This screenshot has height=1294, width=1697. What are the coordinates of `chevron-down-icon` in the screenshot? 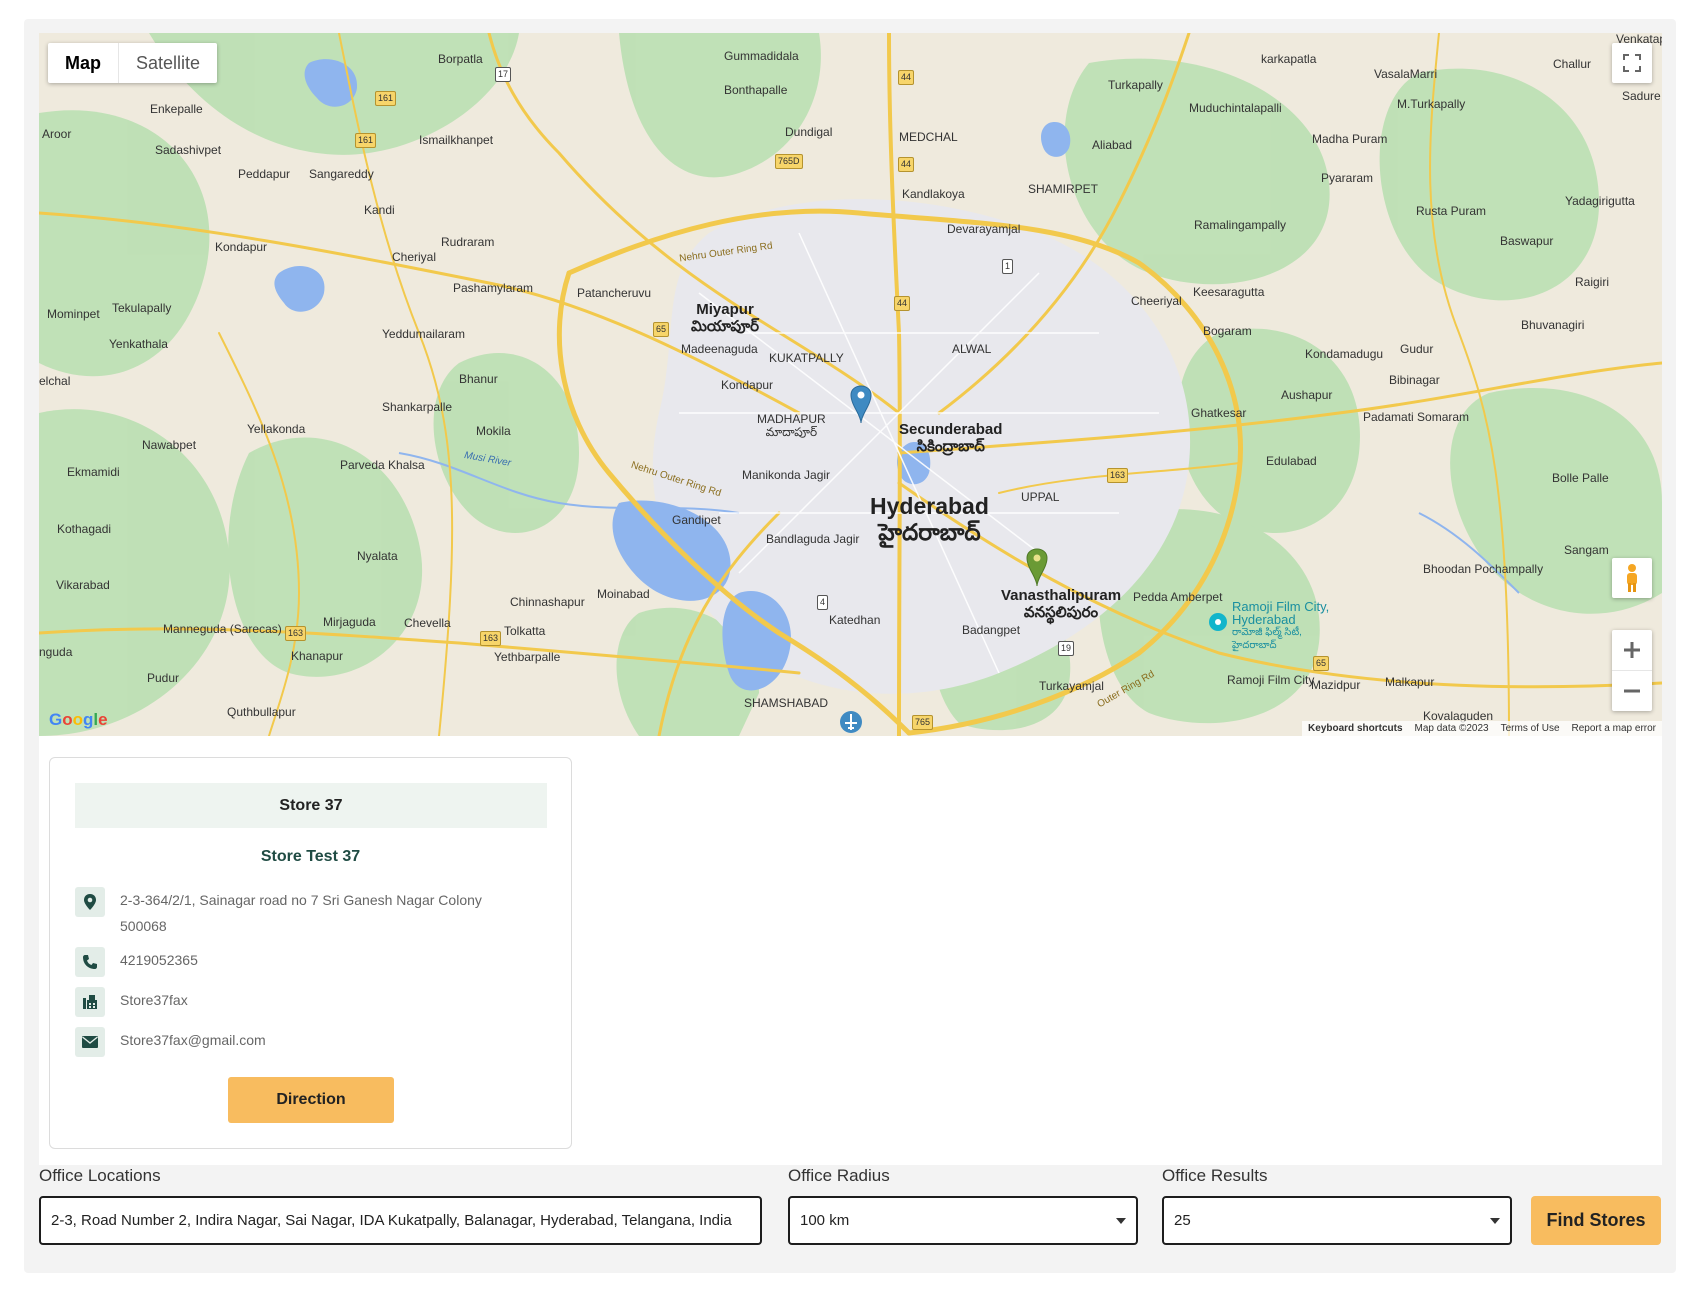 It's located at (1121, 1221).